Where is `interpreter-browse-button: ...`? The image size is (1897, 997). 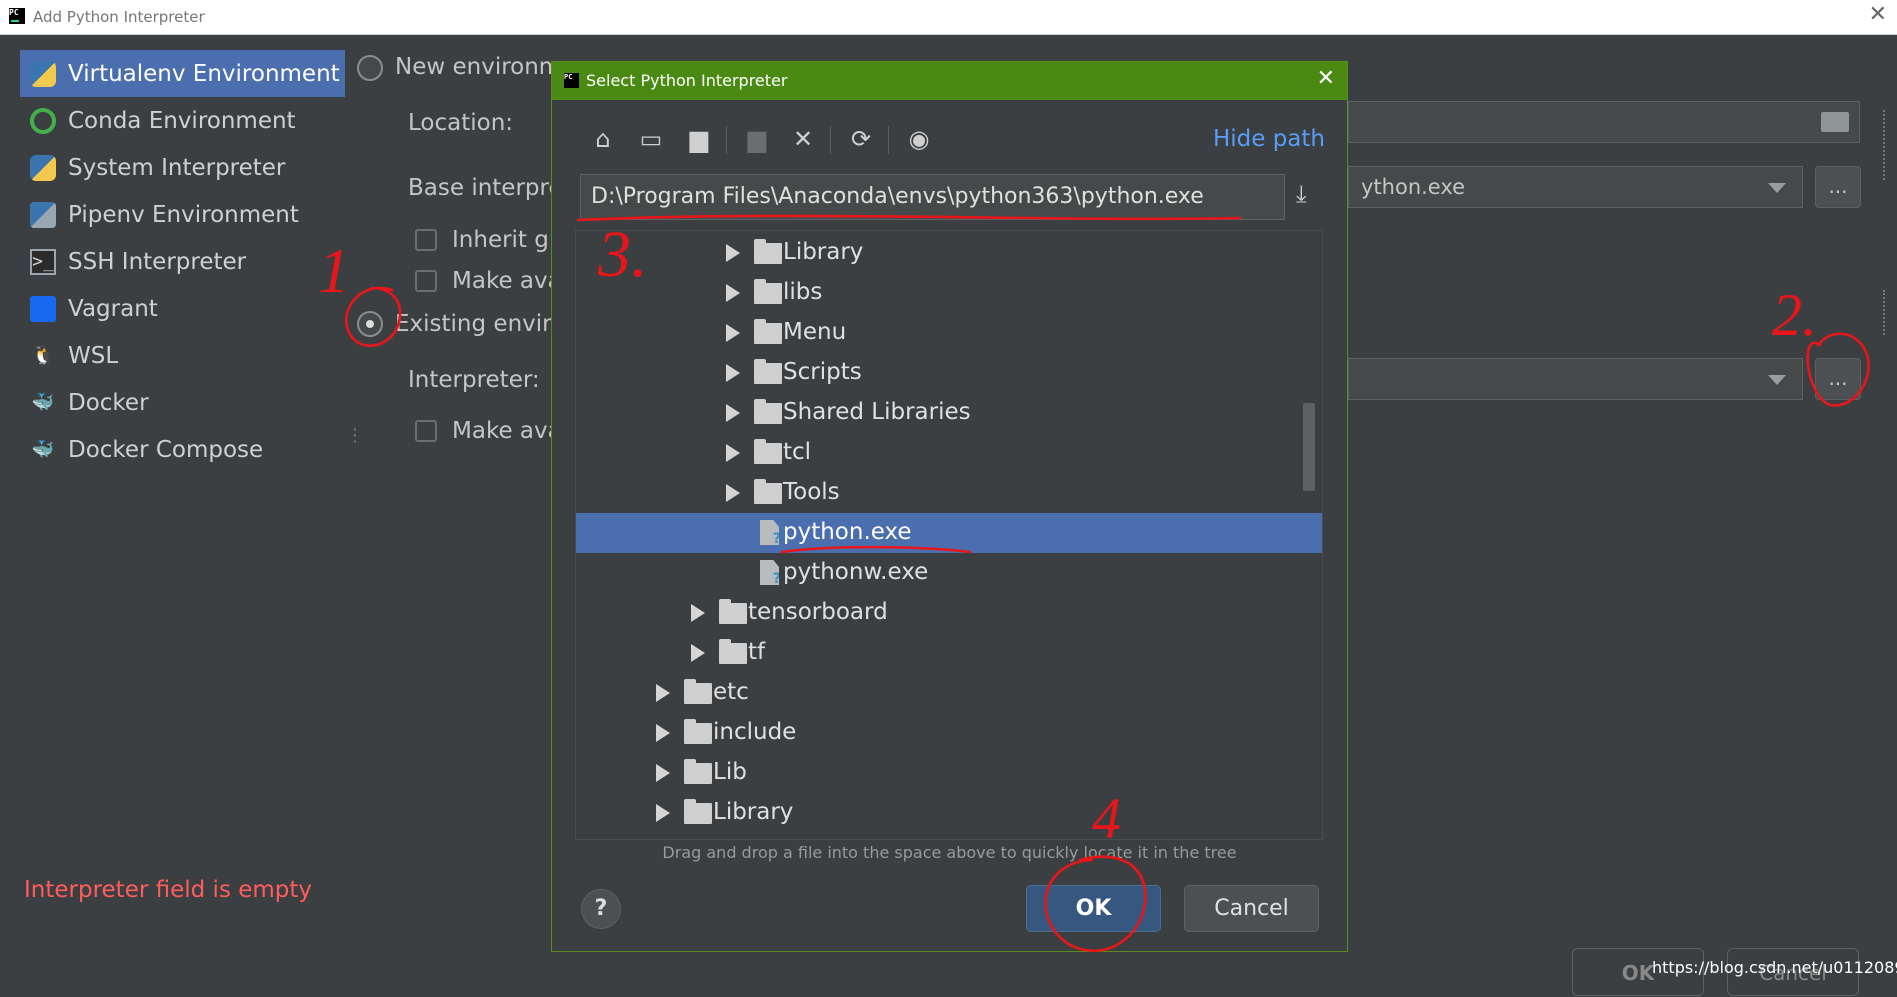 interpreter-browse-button: ... is located at coordinates (1838, 379).